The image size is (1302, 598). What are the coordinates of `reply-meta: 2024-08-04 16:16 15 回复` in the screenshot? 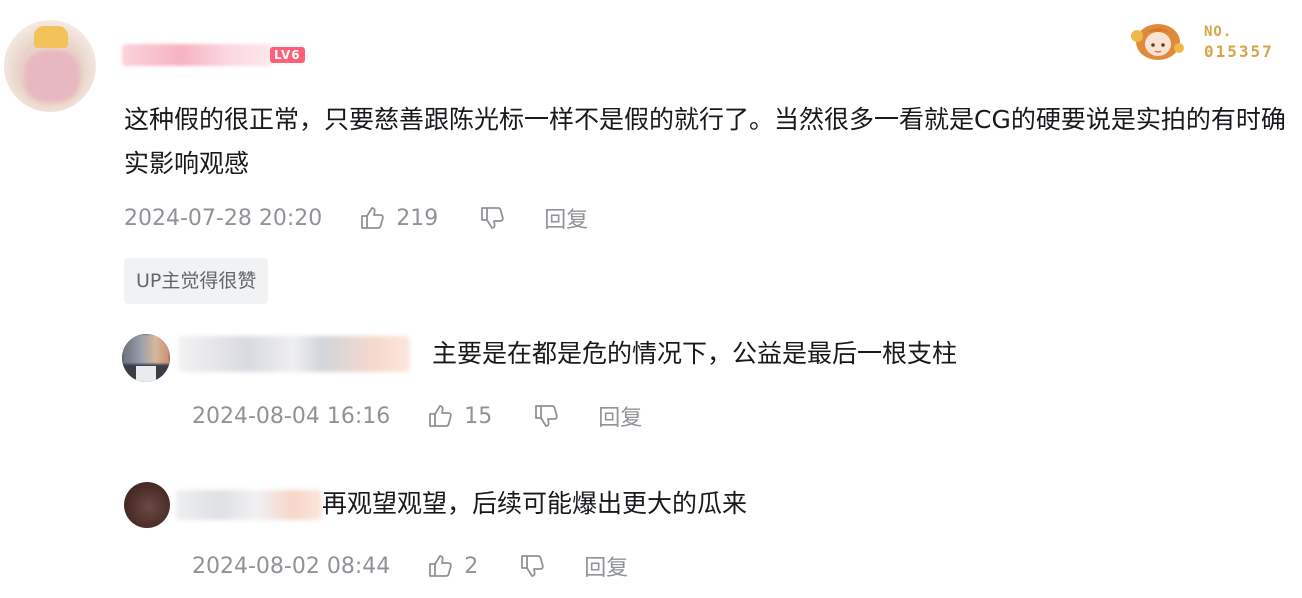 It's located at (417, 416).